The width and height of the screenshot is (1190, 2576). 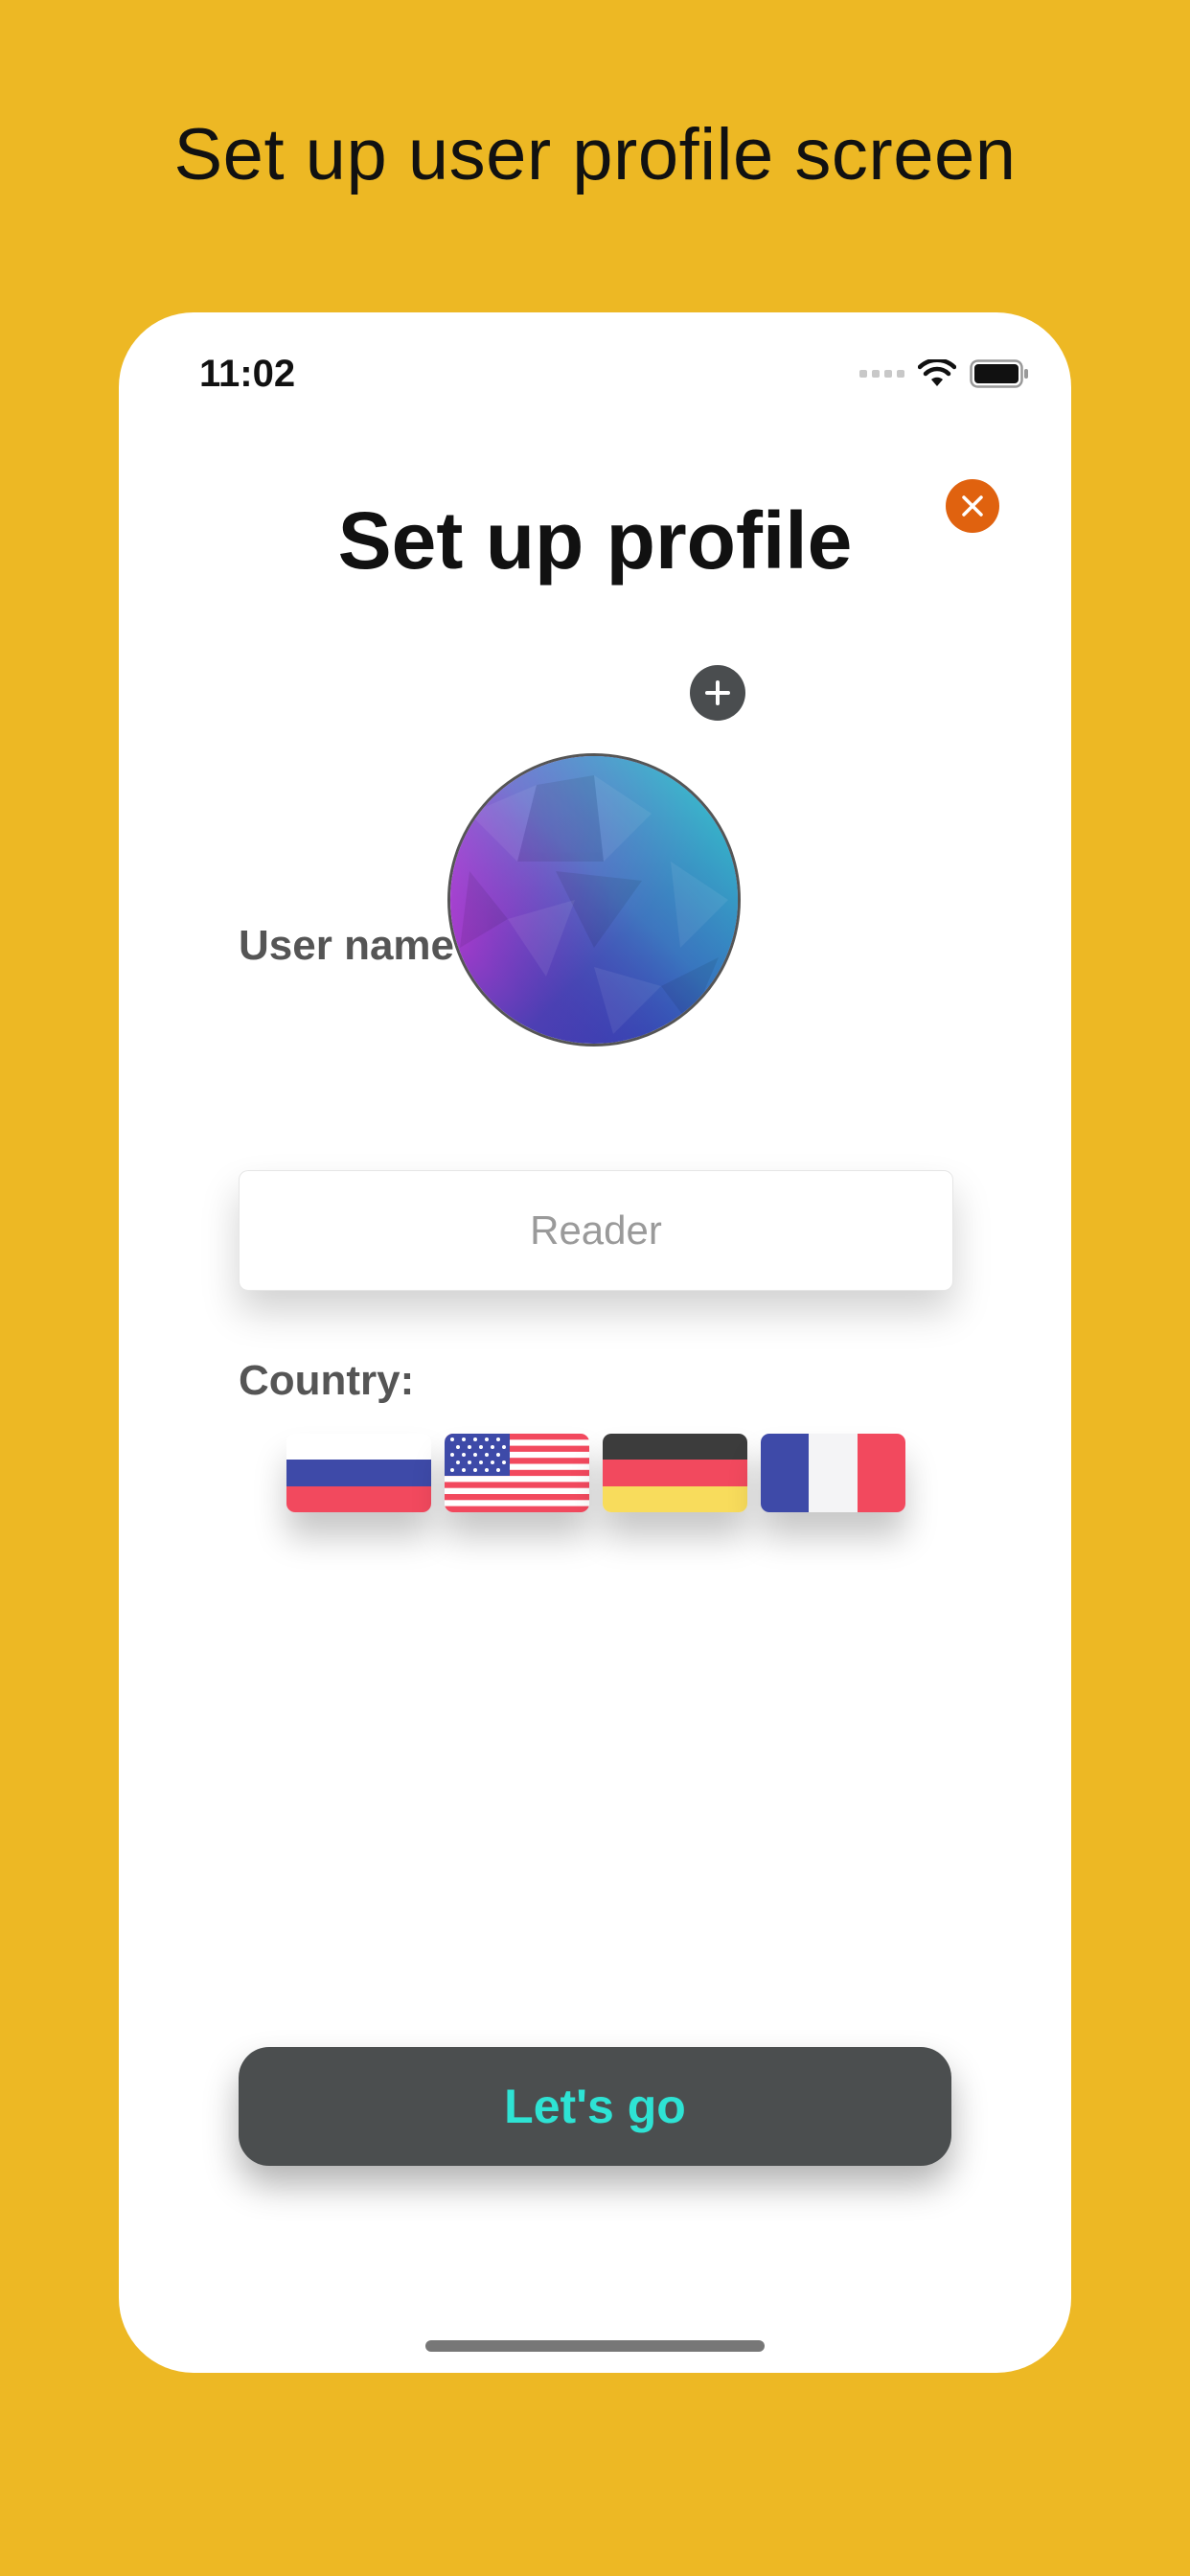 What do you see at coordinates (833, 1473) in the screenshot?
I see `france-flag` at bounding box center [833, 1473].